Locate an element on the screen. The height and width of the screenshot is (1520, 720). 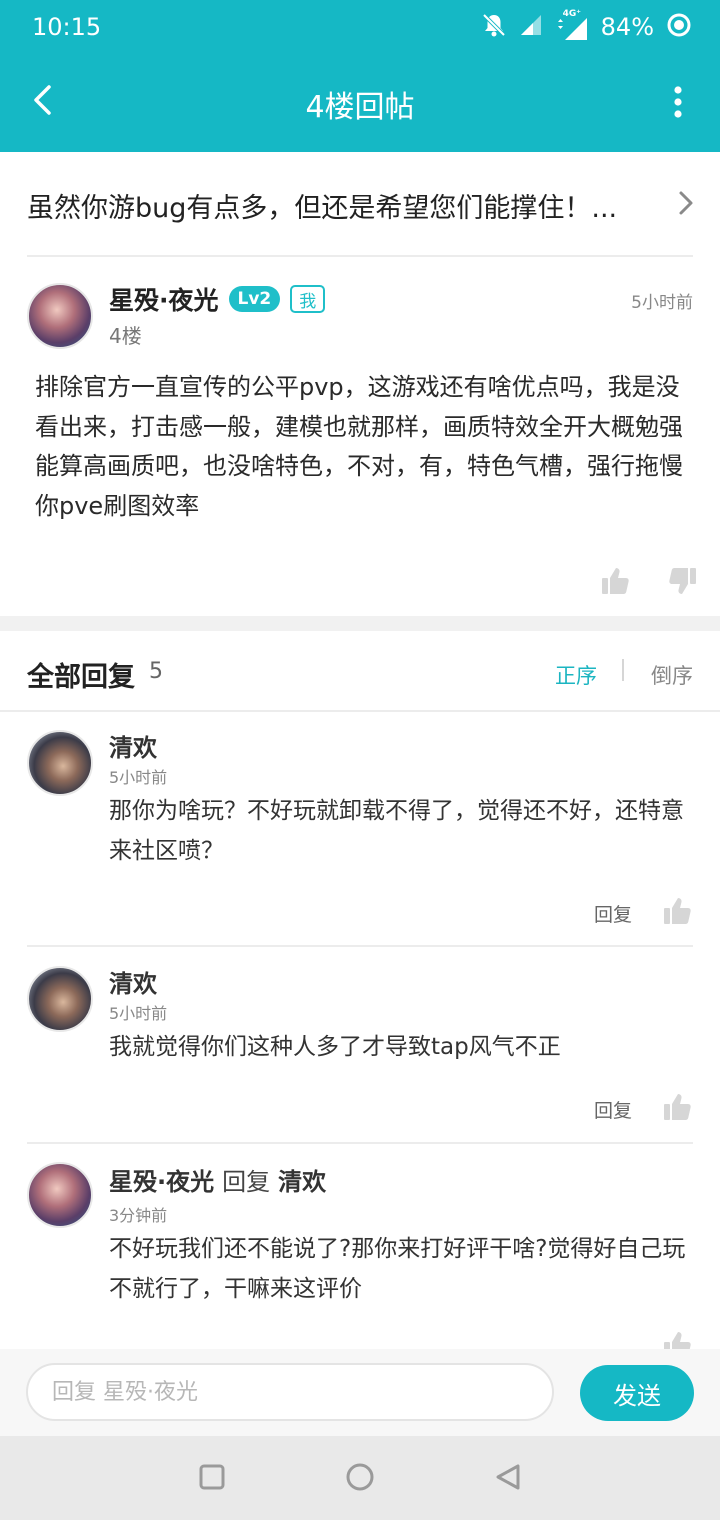
reply-target-name: 清欢 is located at coordinates (302, 1179).